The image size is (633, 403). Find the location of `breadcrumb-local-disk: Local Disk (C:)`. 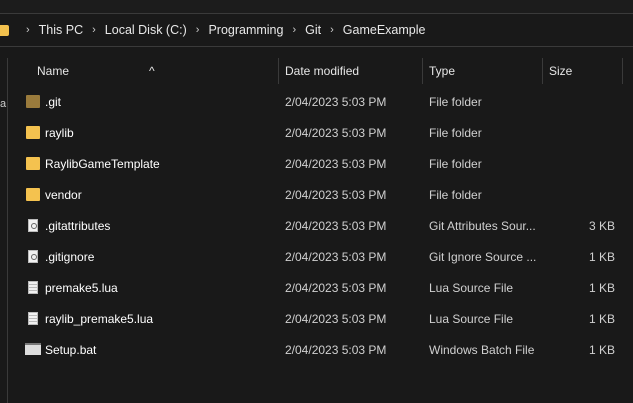

breadcrumb-local-disk: Local Disk (C:) is located at coordinates (146, 30).